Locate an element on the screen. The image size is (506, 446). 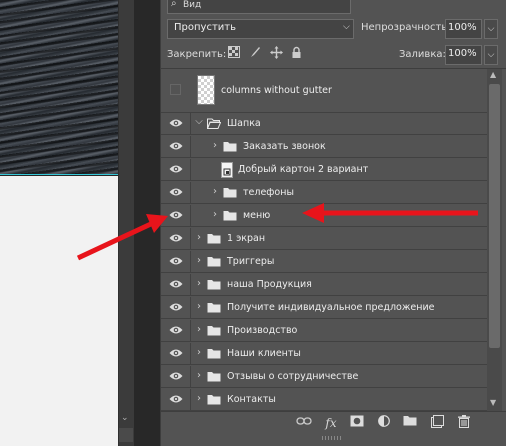
layer-name: Производство is located at coordinates (262, 330).